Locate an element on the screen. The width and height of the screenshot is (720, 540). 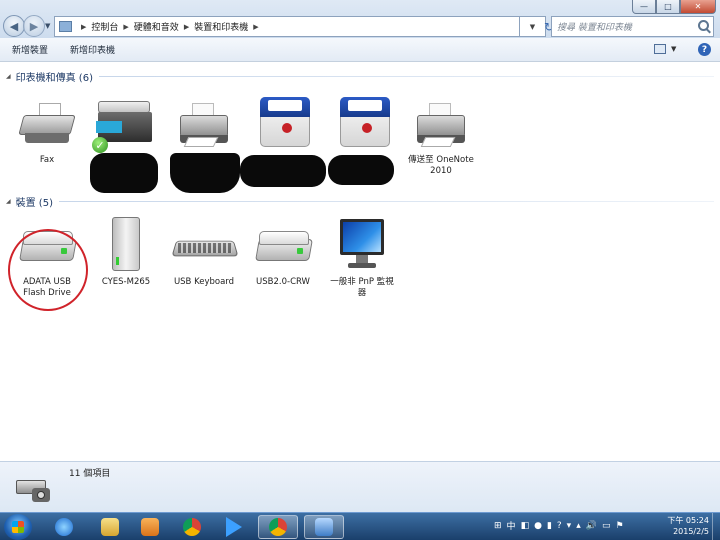
media-player-icon is located at coordinates (150, 527).